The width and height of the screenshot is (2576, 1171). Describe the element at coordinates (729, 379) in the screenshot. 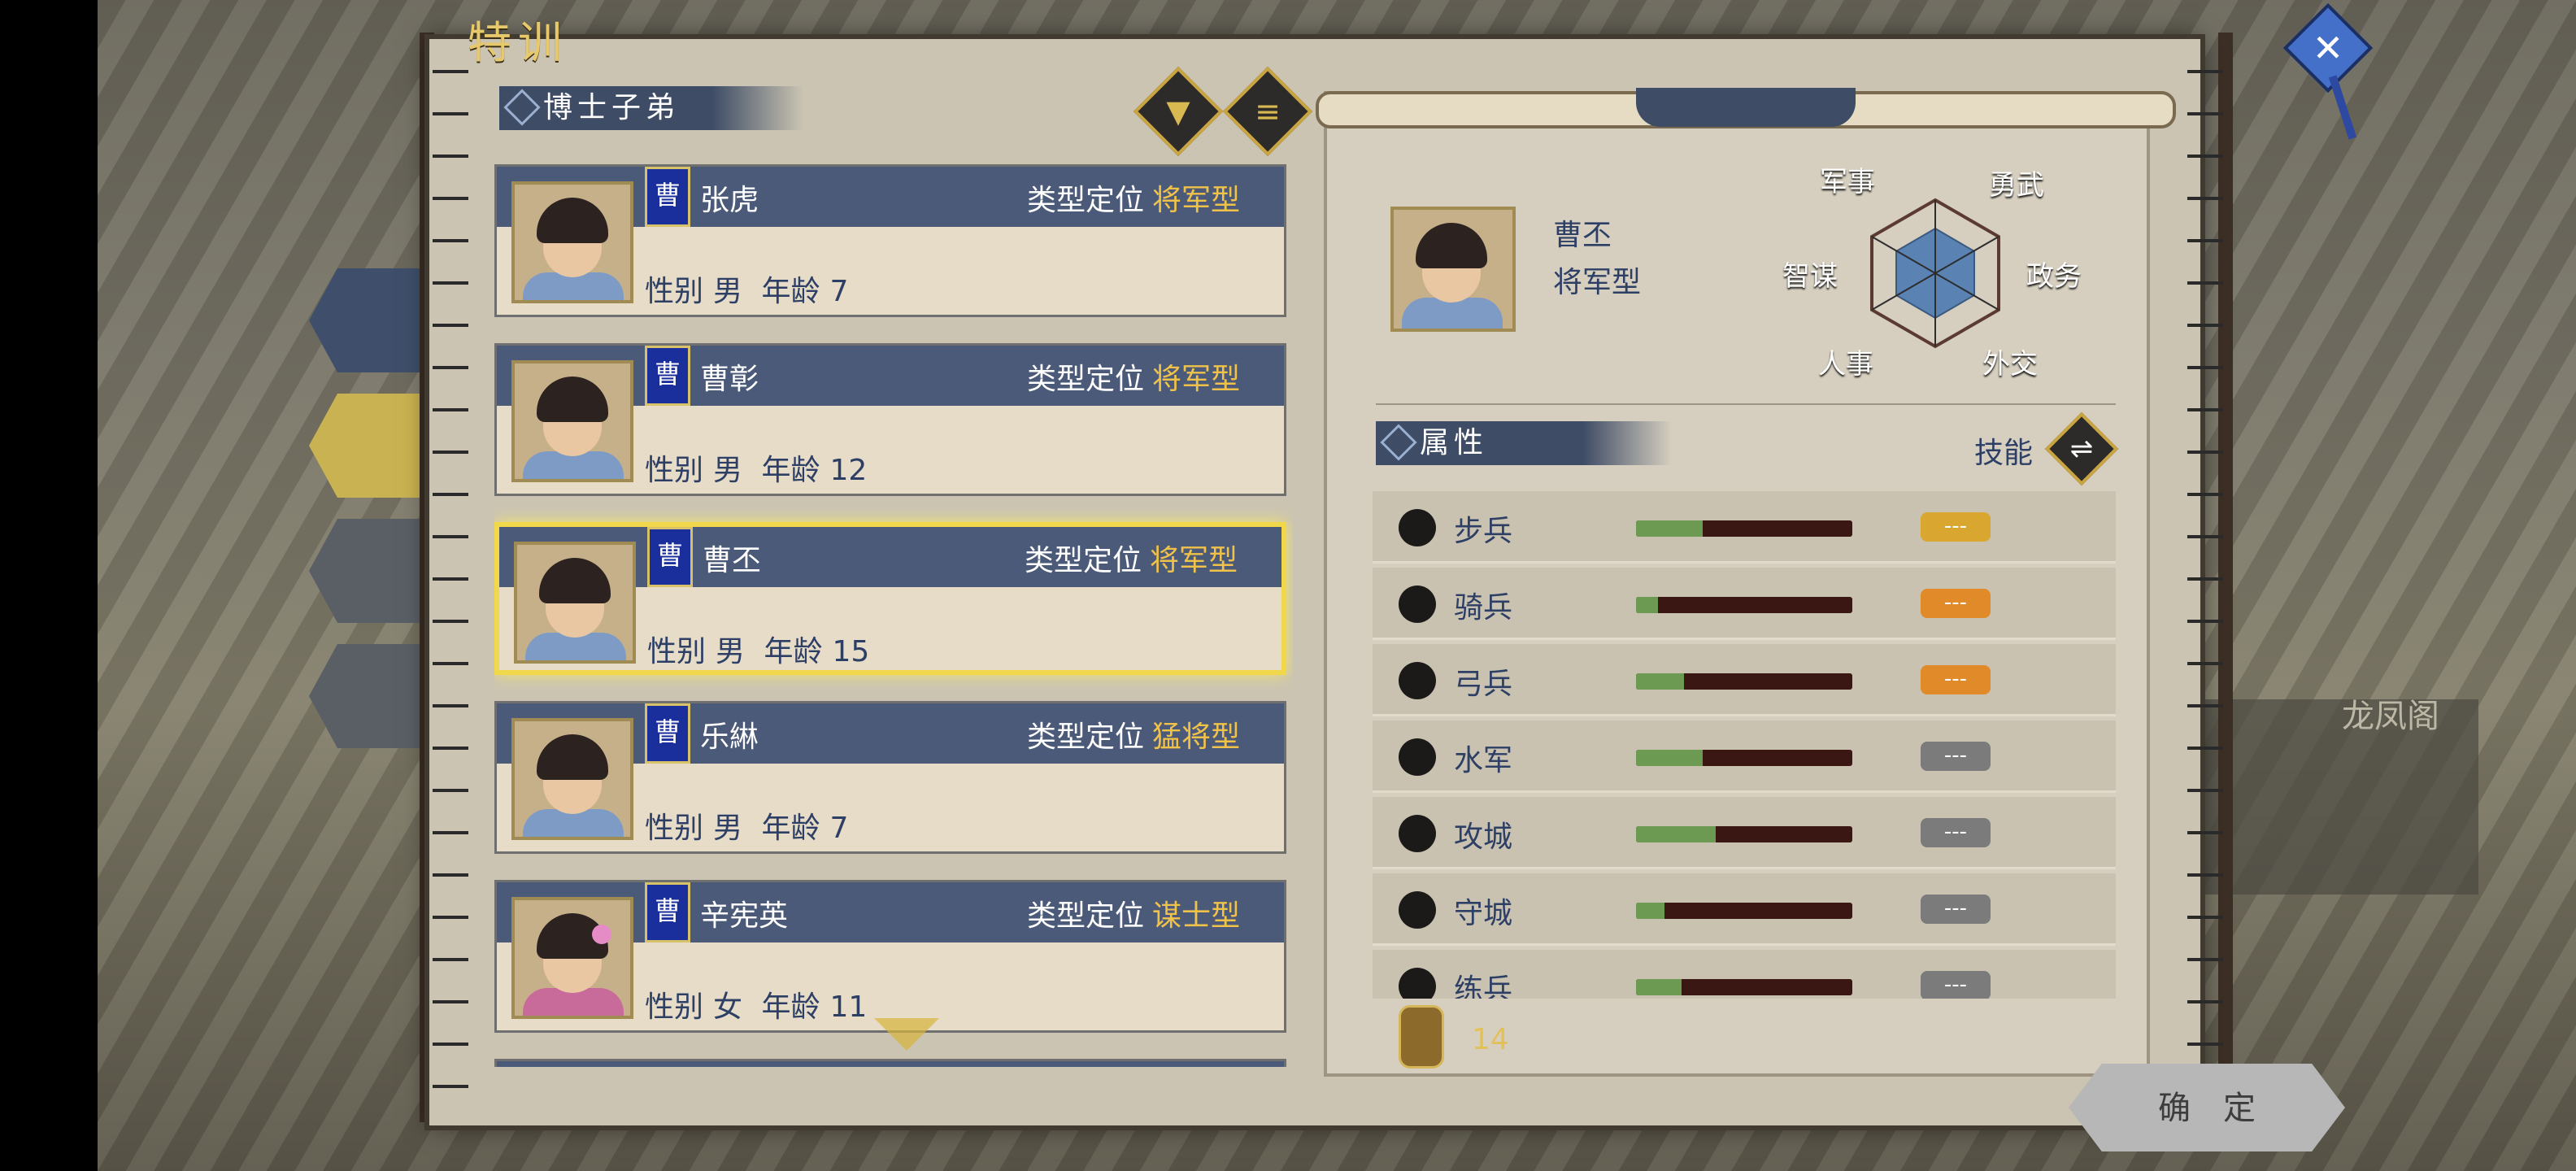

I see `student-name: 曹彰` at that location.